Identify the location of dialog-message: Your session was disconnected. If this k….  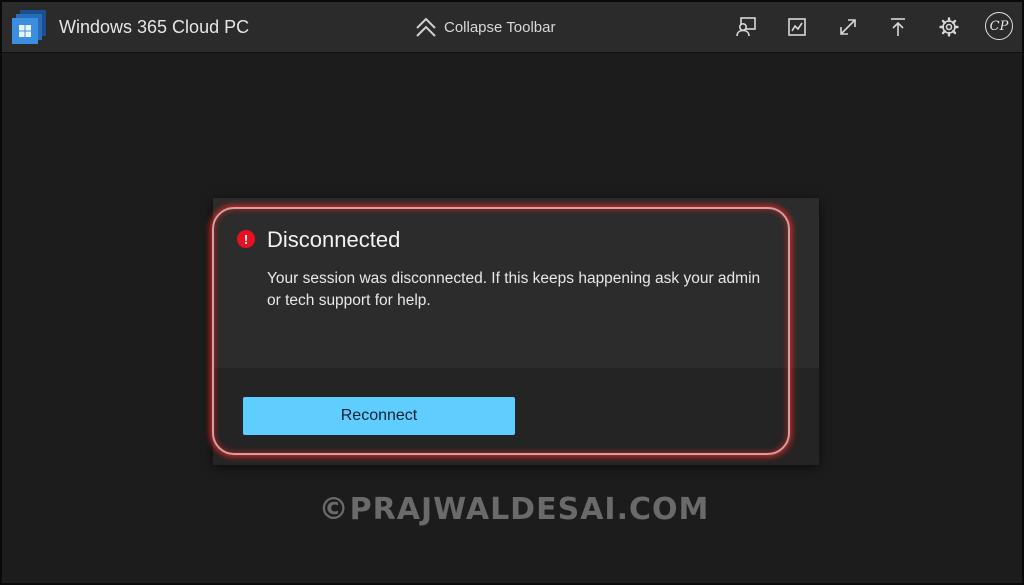
(514, 289).